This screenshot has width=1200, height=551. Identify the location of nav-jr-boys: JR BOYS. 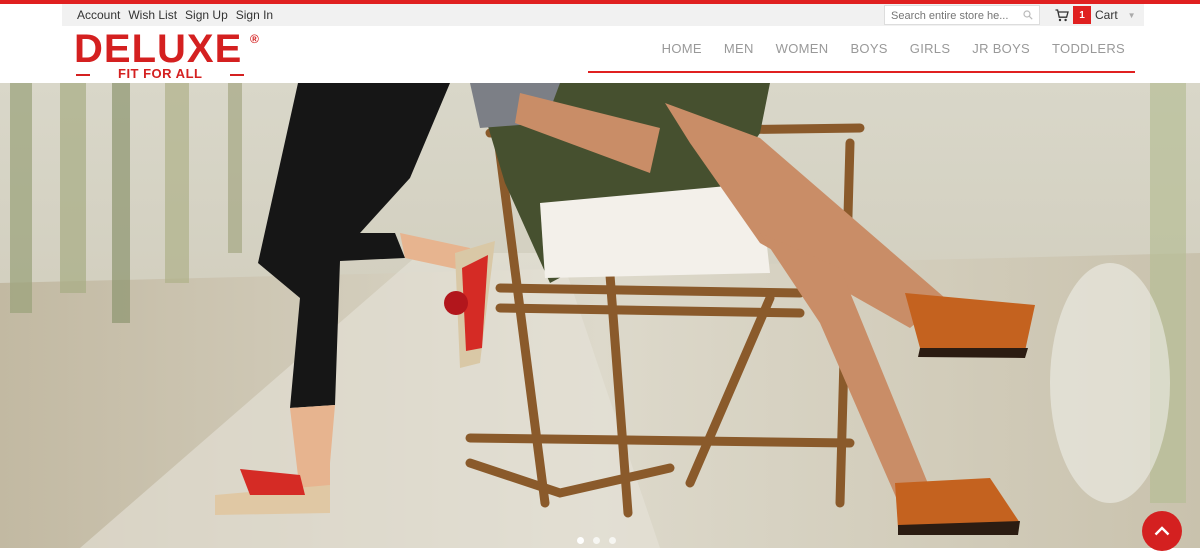
(1001, 48).